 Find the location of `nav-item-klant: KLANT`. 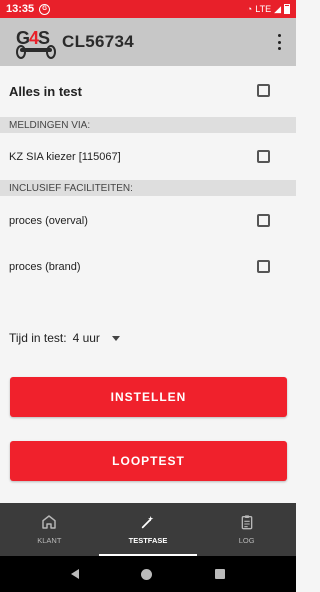

nav-item-klant: KLANT is located at coordinates (49, 529).